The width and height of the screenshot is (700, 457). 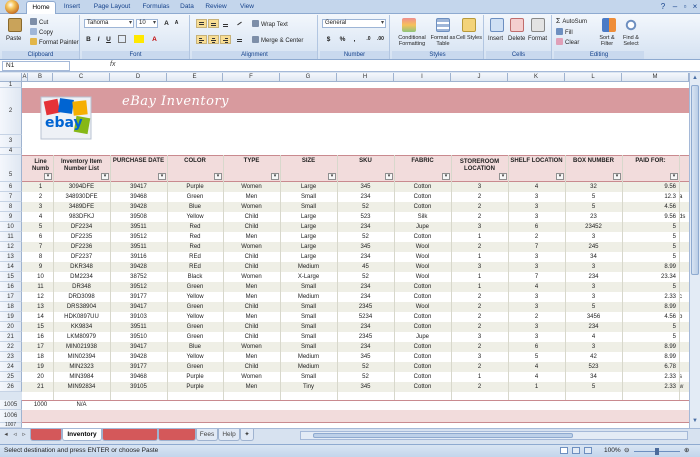 I want to click on row-header: 16, so click(x=11, y=287).